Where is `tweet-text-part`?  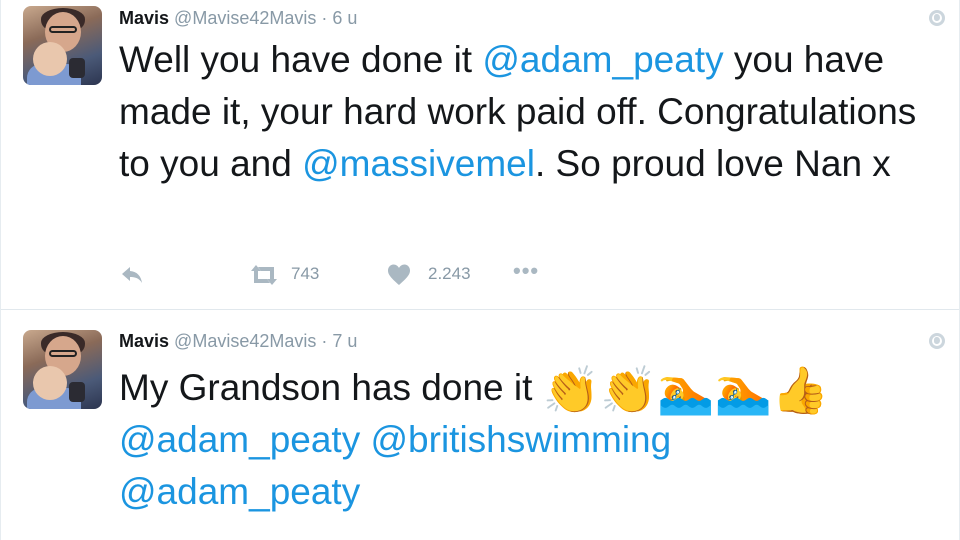 tweet-text-part is located at coordinates (365, 439).